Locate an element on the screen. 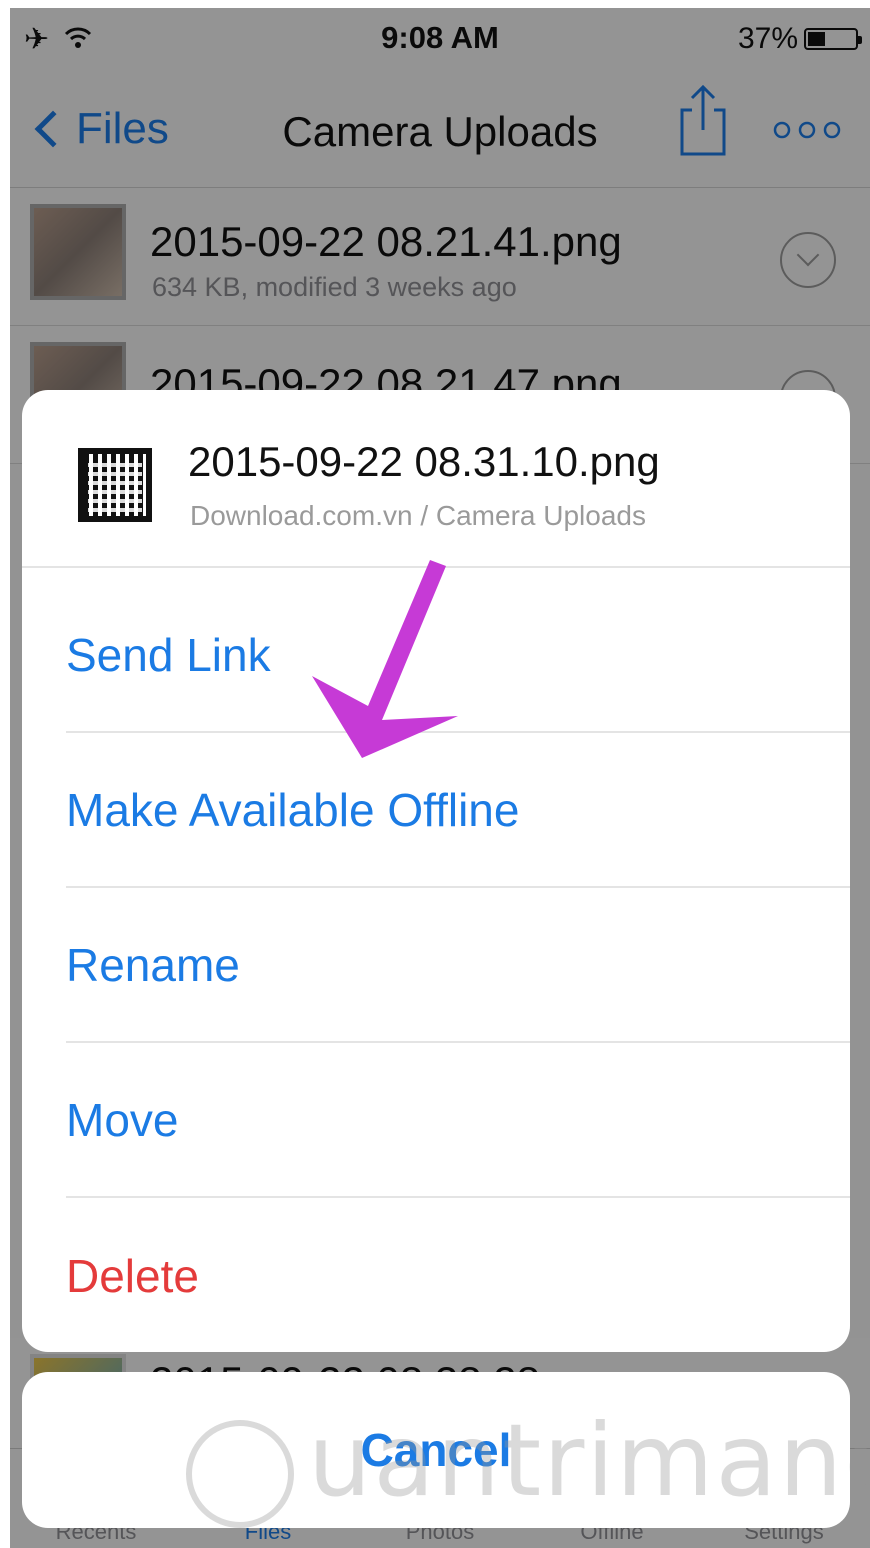 The width and height of the screenshot is (870, 1548). delete-button: Delete is located at coordinates (458, 1275).